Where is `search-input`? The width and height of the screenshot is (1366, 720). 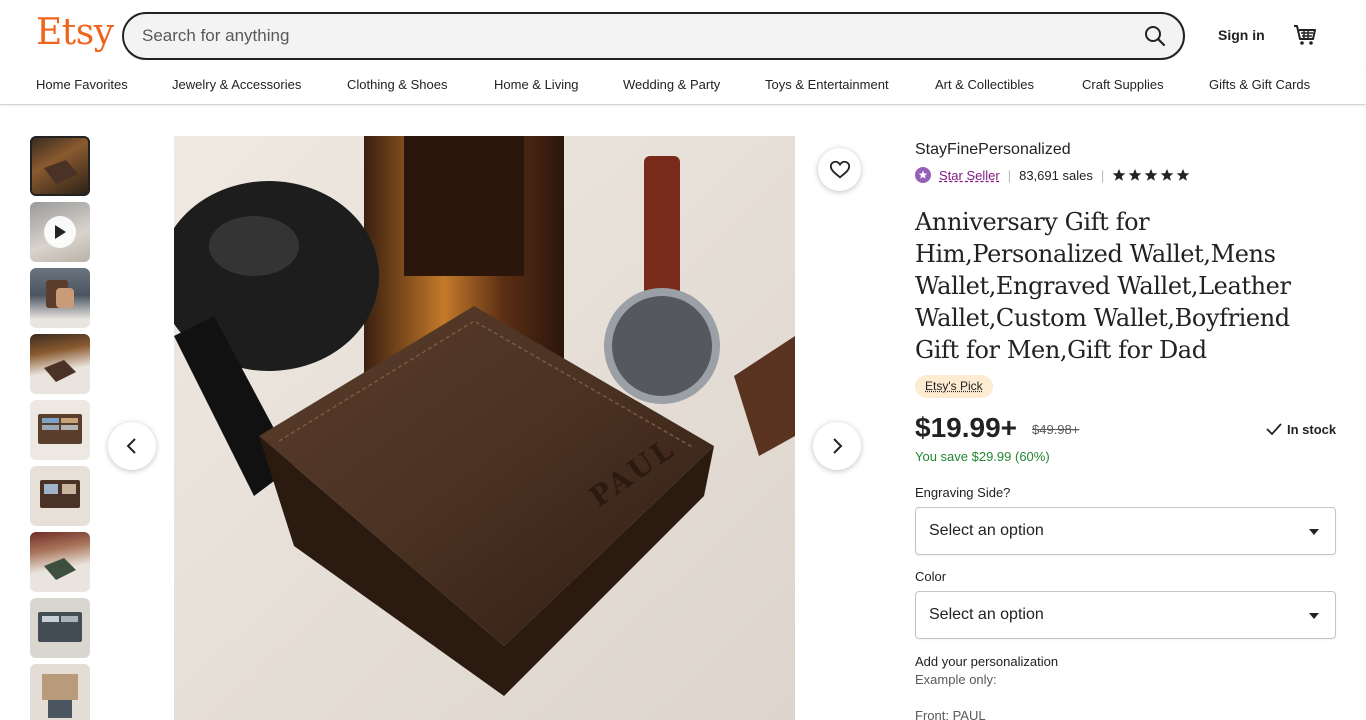 search-input is located at coordinates (632, 36).